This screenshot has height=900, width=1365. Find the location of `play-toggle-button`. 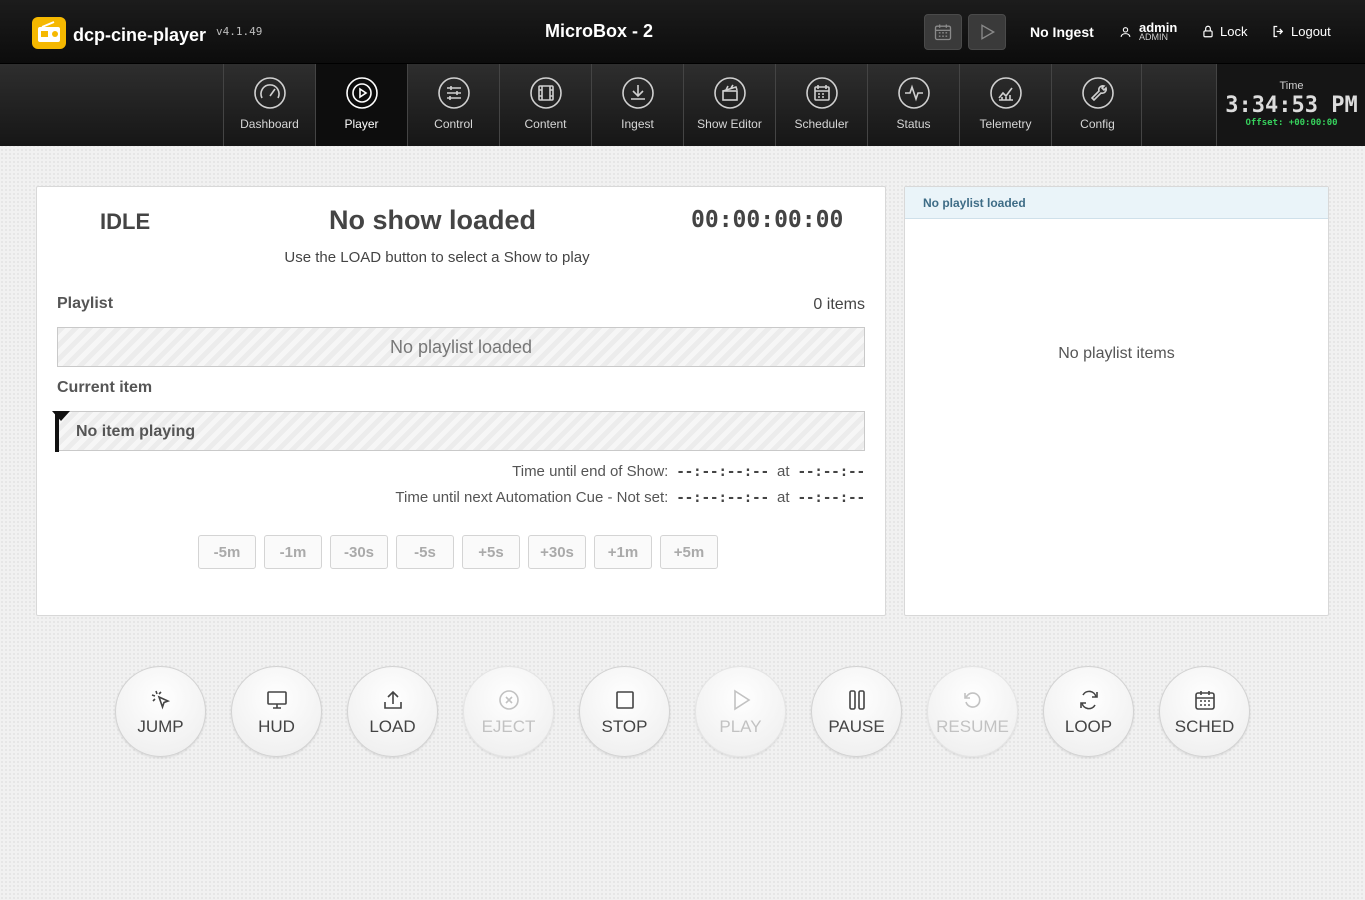

play-toggle-button is located at coordinates (987, 32).